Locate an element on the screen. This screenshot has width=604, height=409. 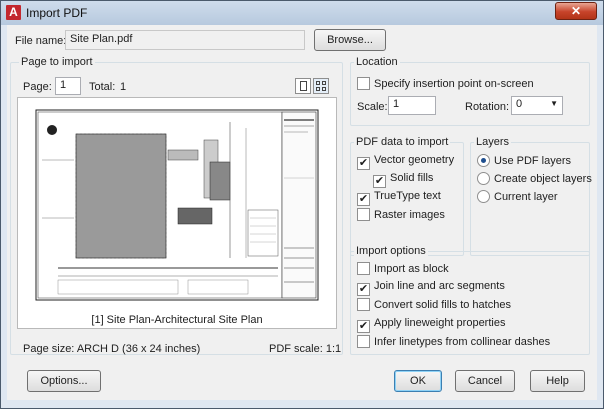
ok-button: OK is located at coordinates (418, 381).